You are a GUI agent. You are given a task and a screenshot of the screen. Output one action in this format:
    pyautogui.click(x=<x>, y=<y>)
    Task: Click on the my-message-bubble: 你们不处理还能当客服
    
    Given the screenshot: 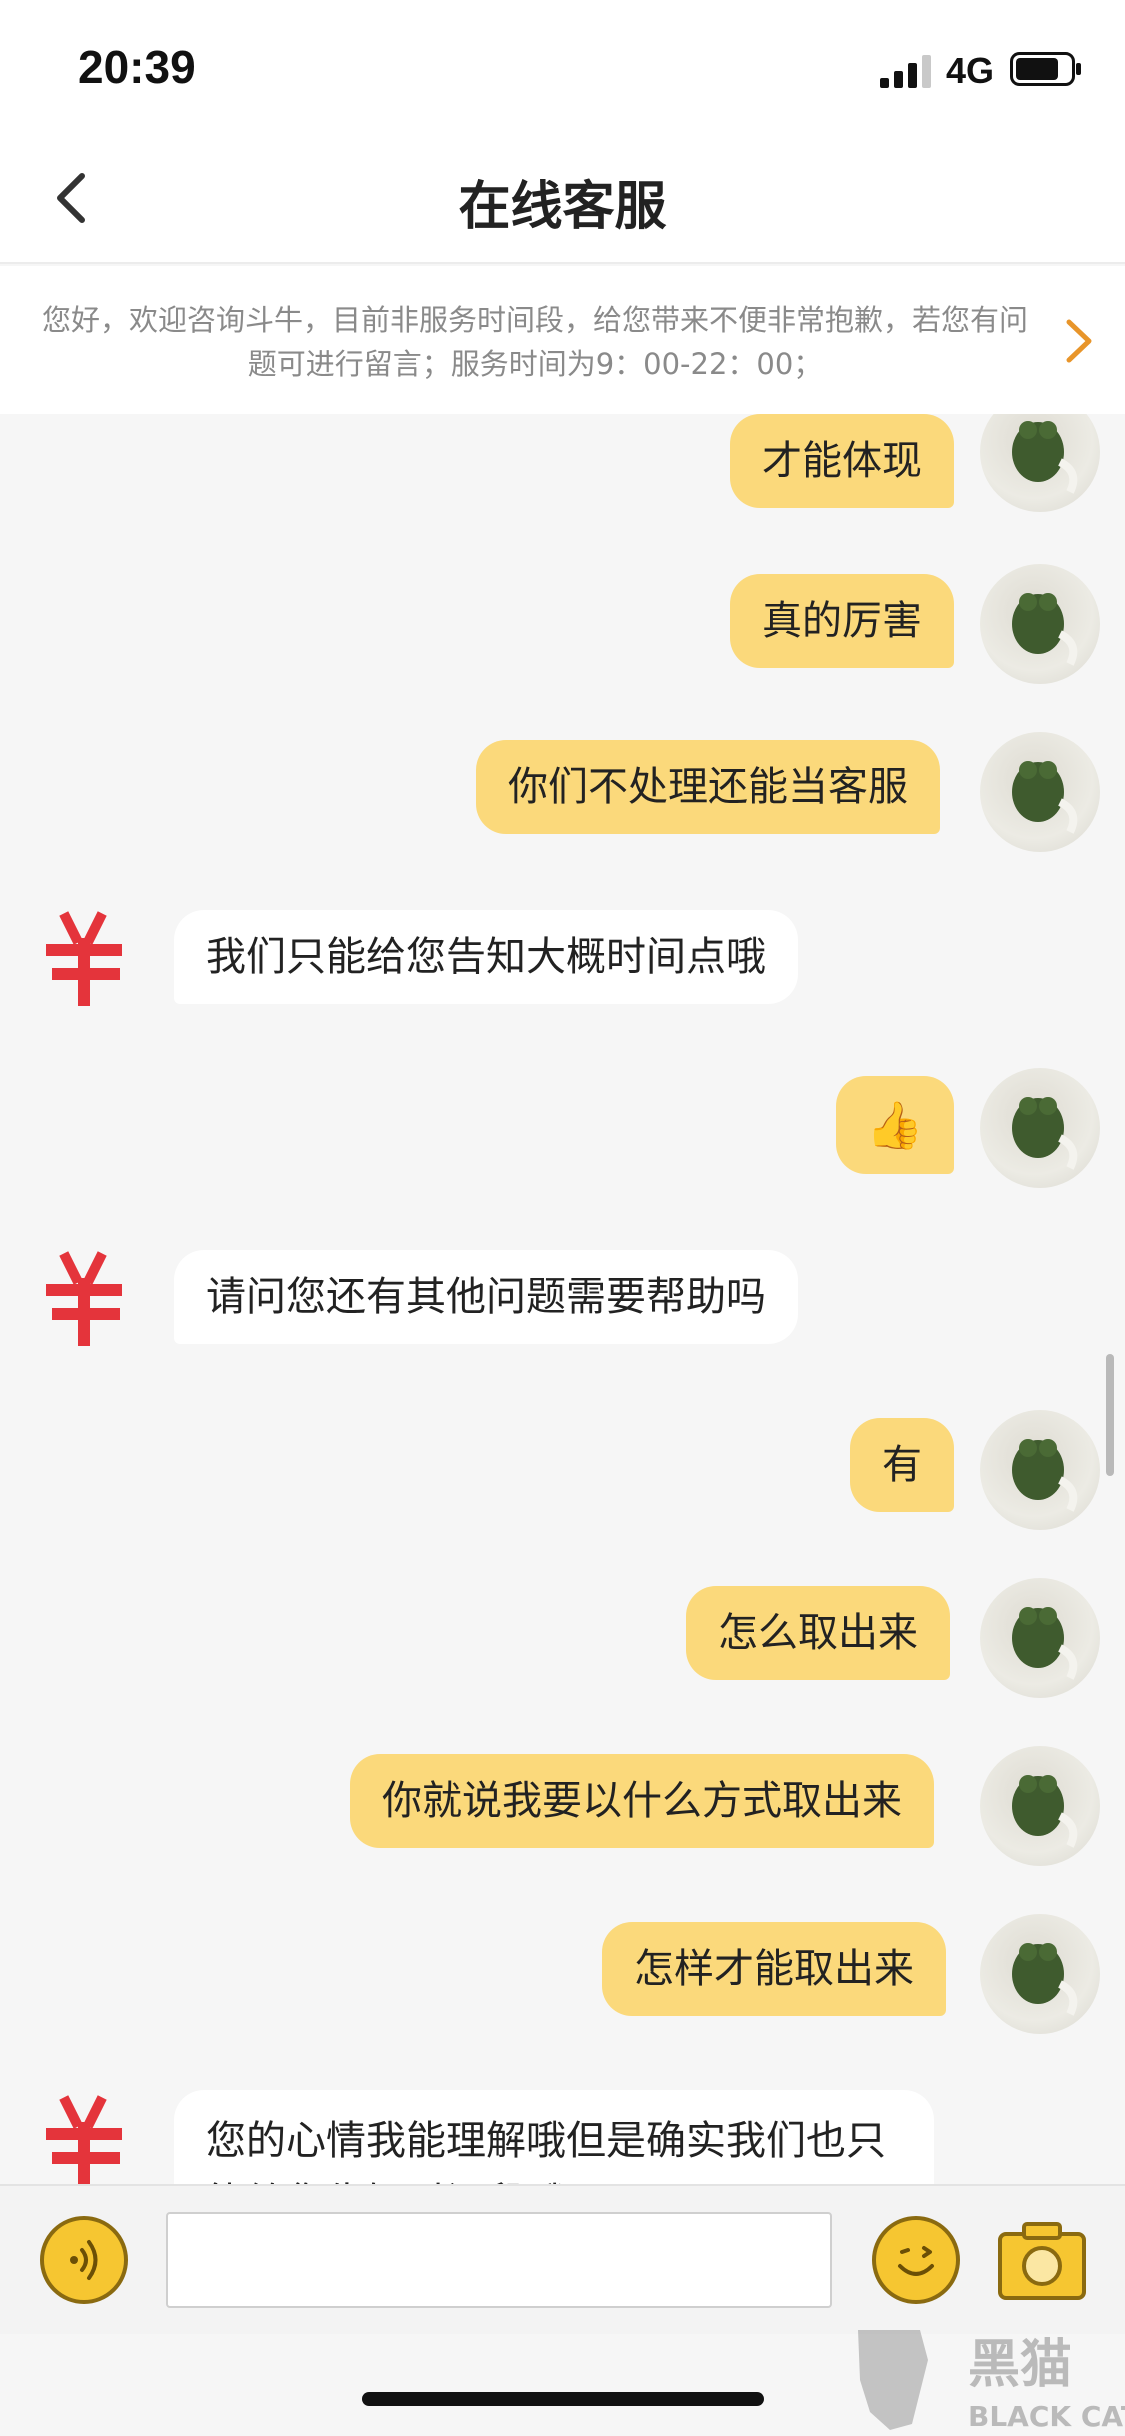 What is the action you would take?
    pyautogui.click(x=708, y=787)
    